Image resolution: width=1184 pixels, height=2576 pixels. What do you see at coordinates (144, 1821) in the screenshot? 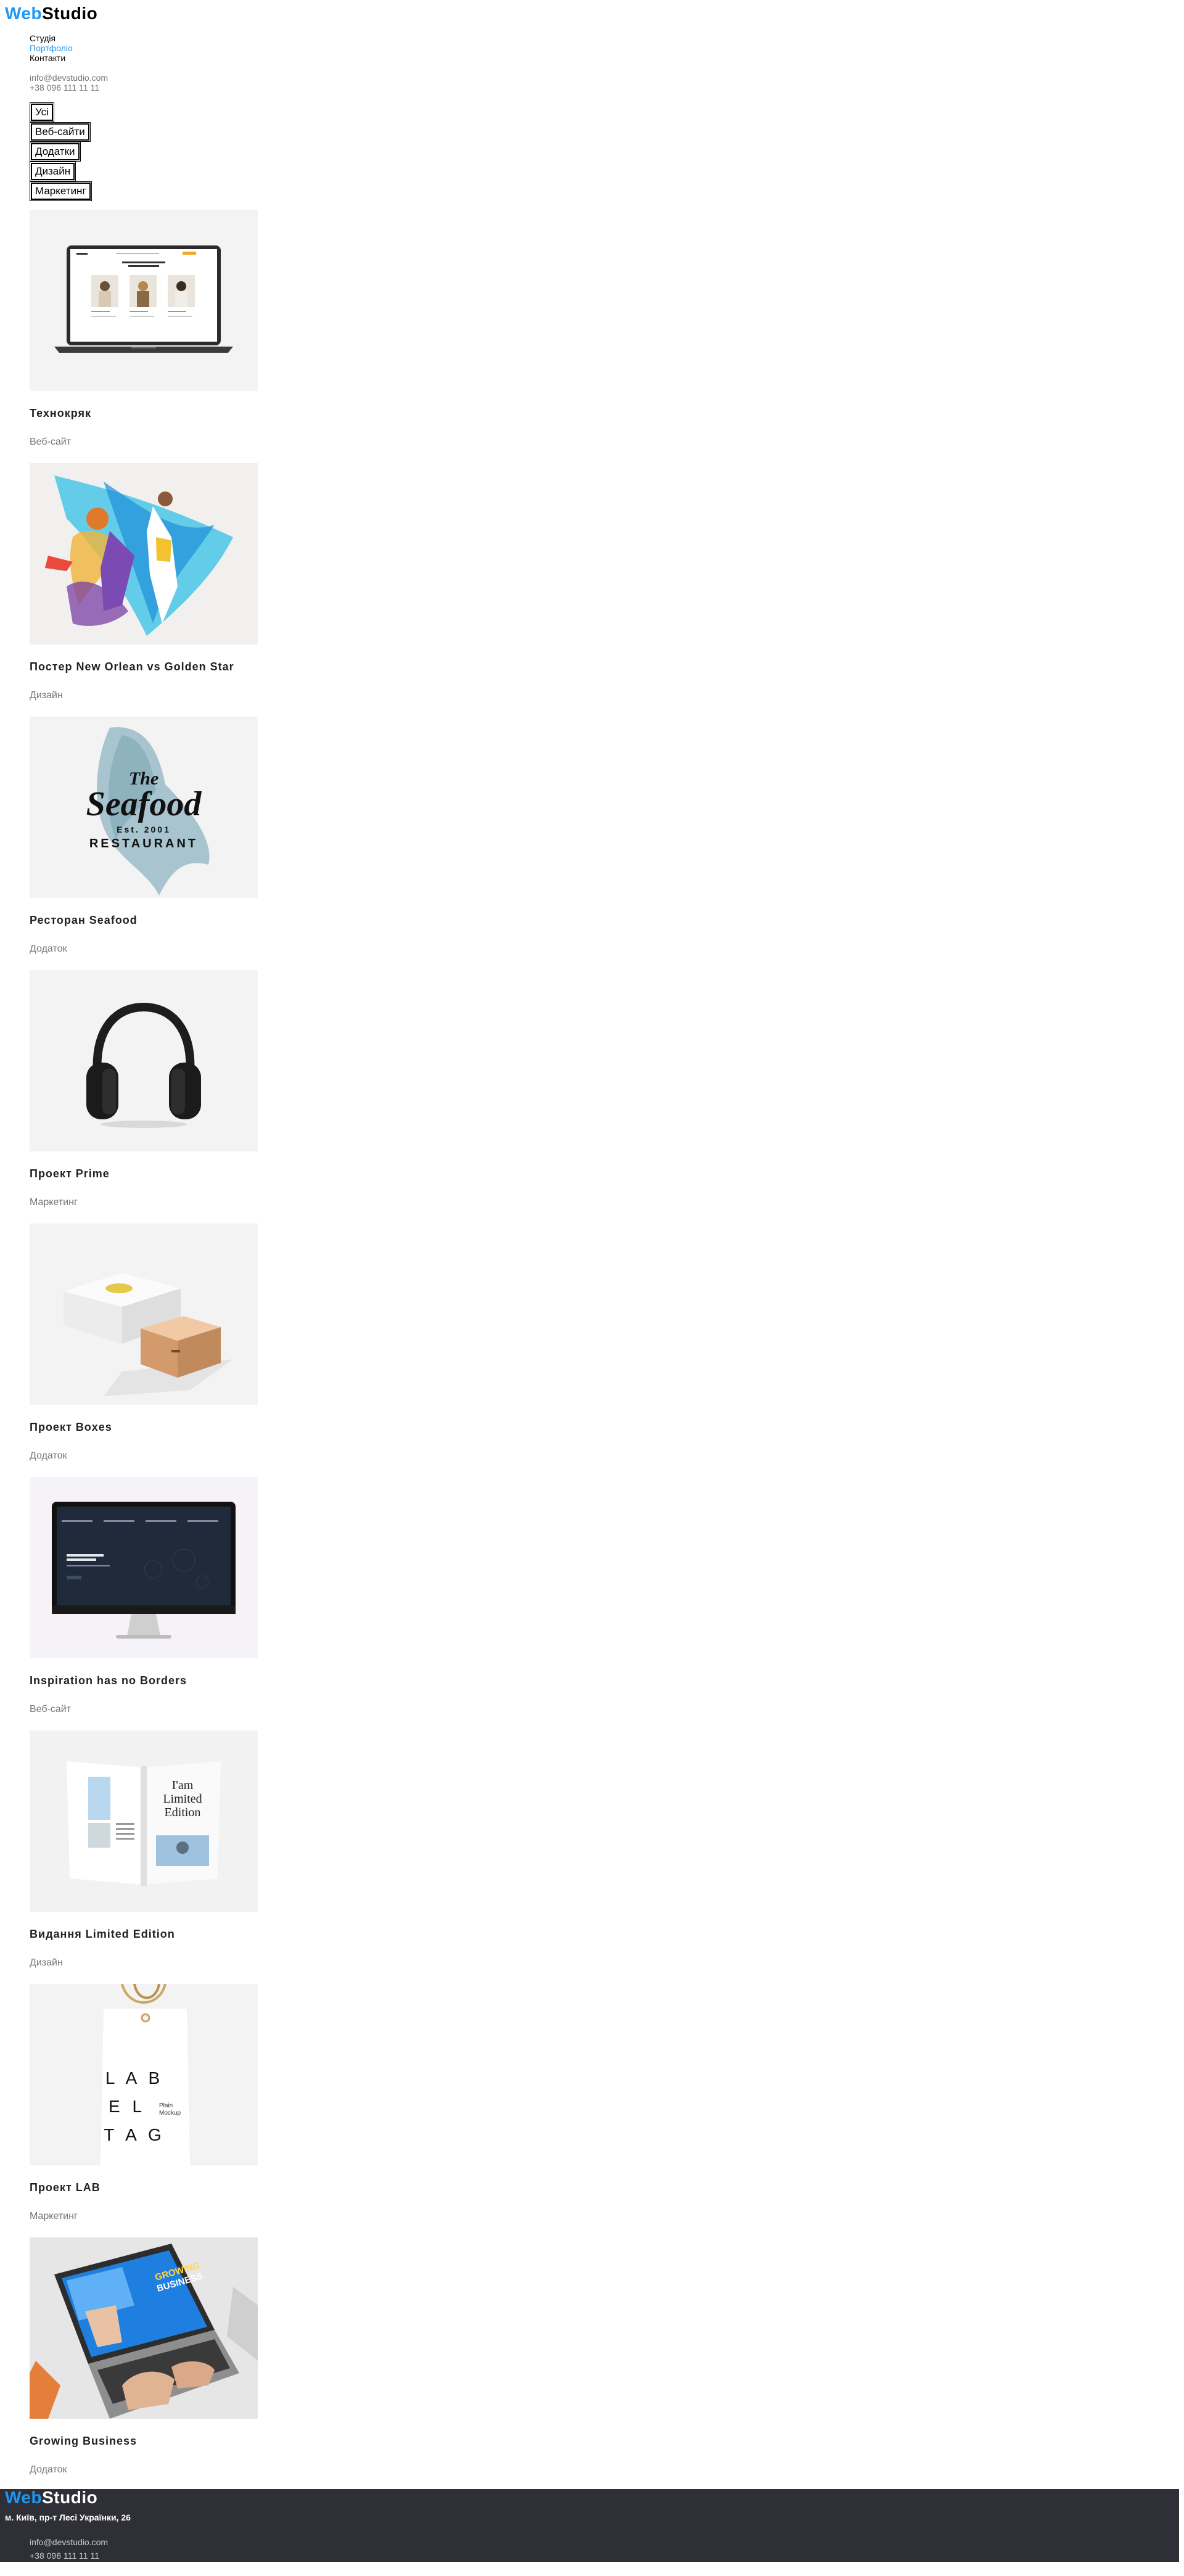
I see `project-image-magazine: I'am Limited Edition` at bounding box center [144, 1821].